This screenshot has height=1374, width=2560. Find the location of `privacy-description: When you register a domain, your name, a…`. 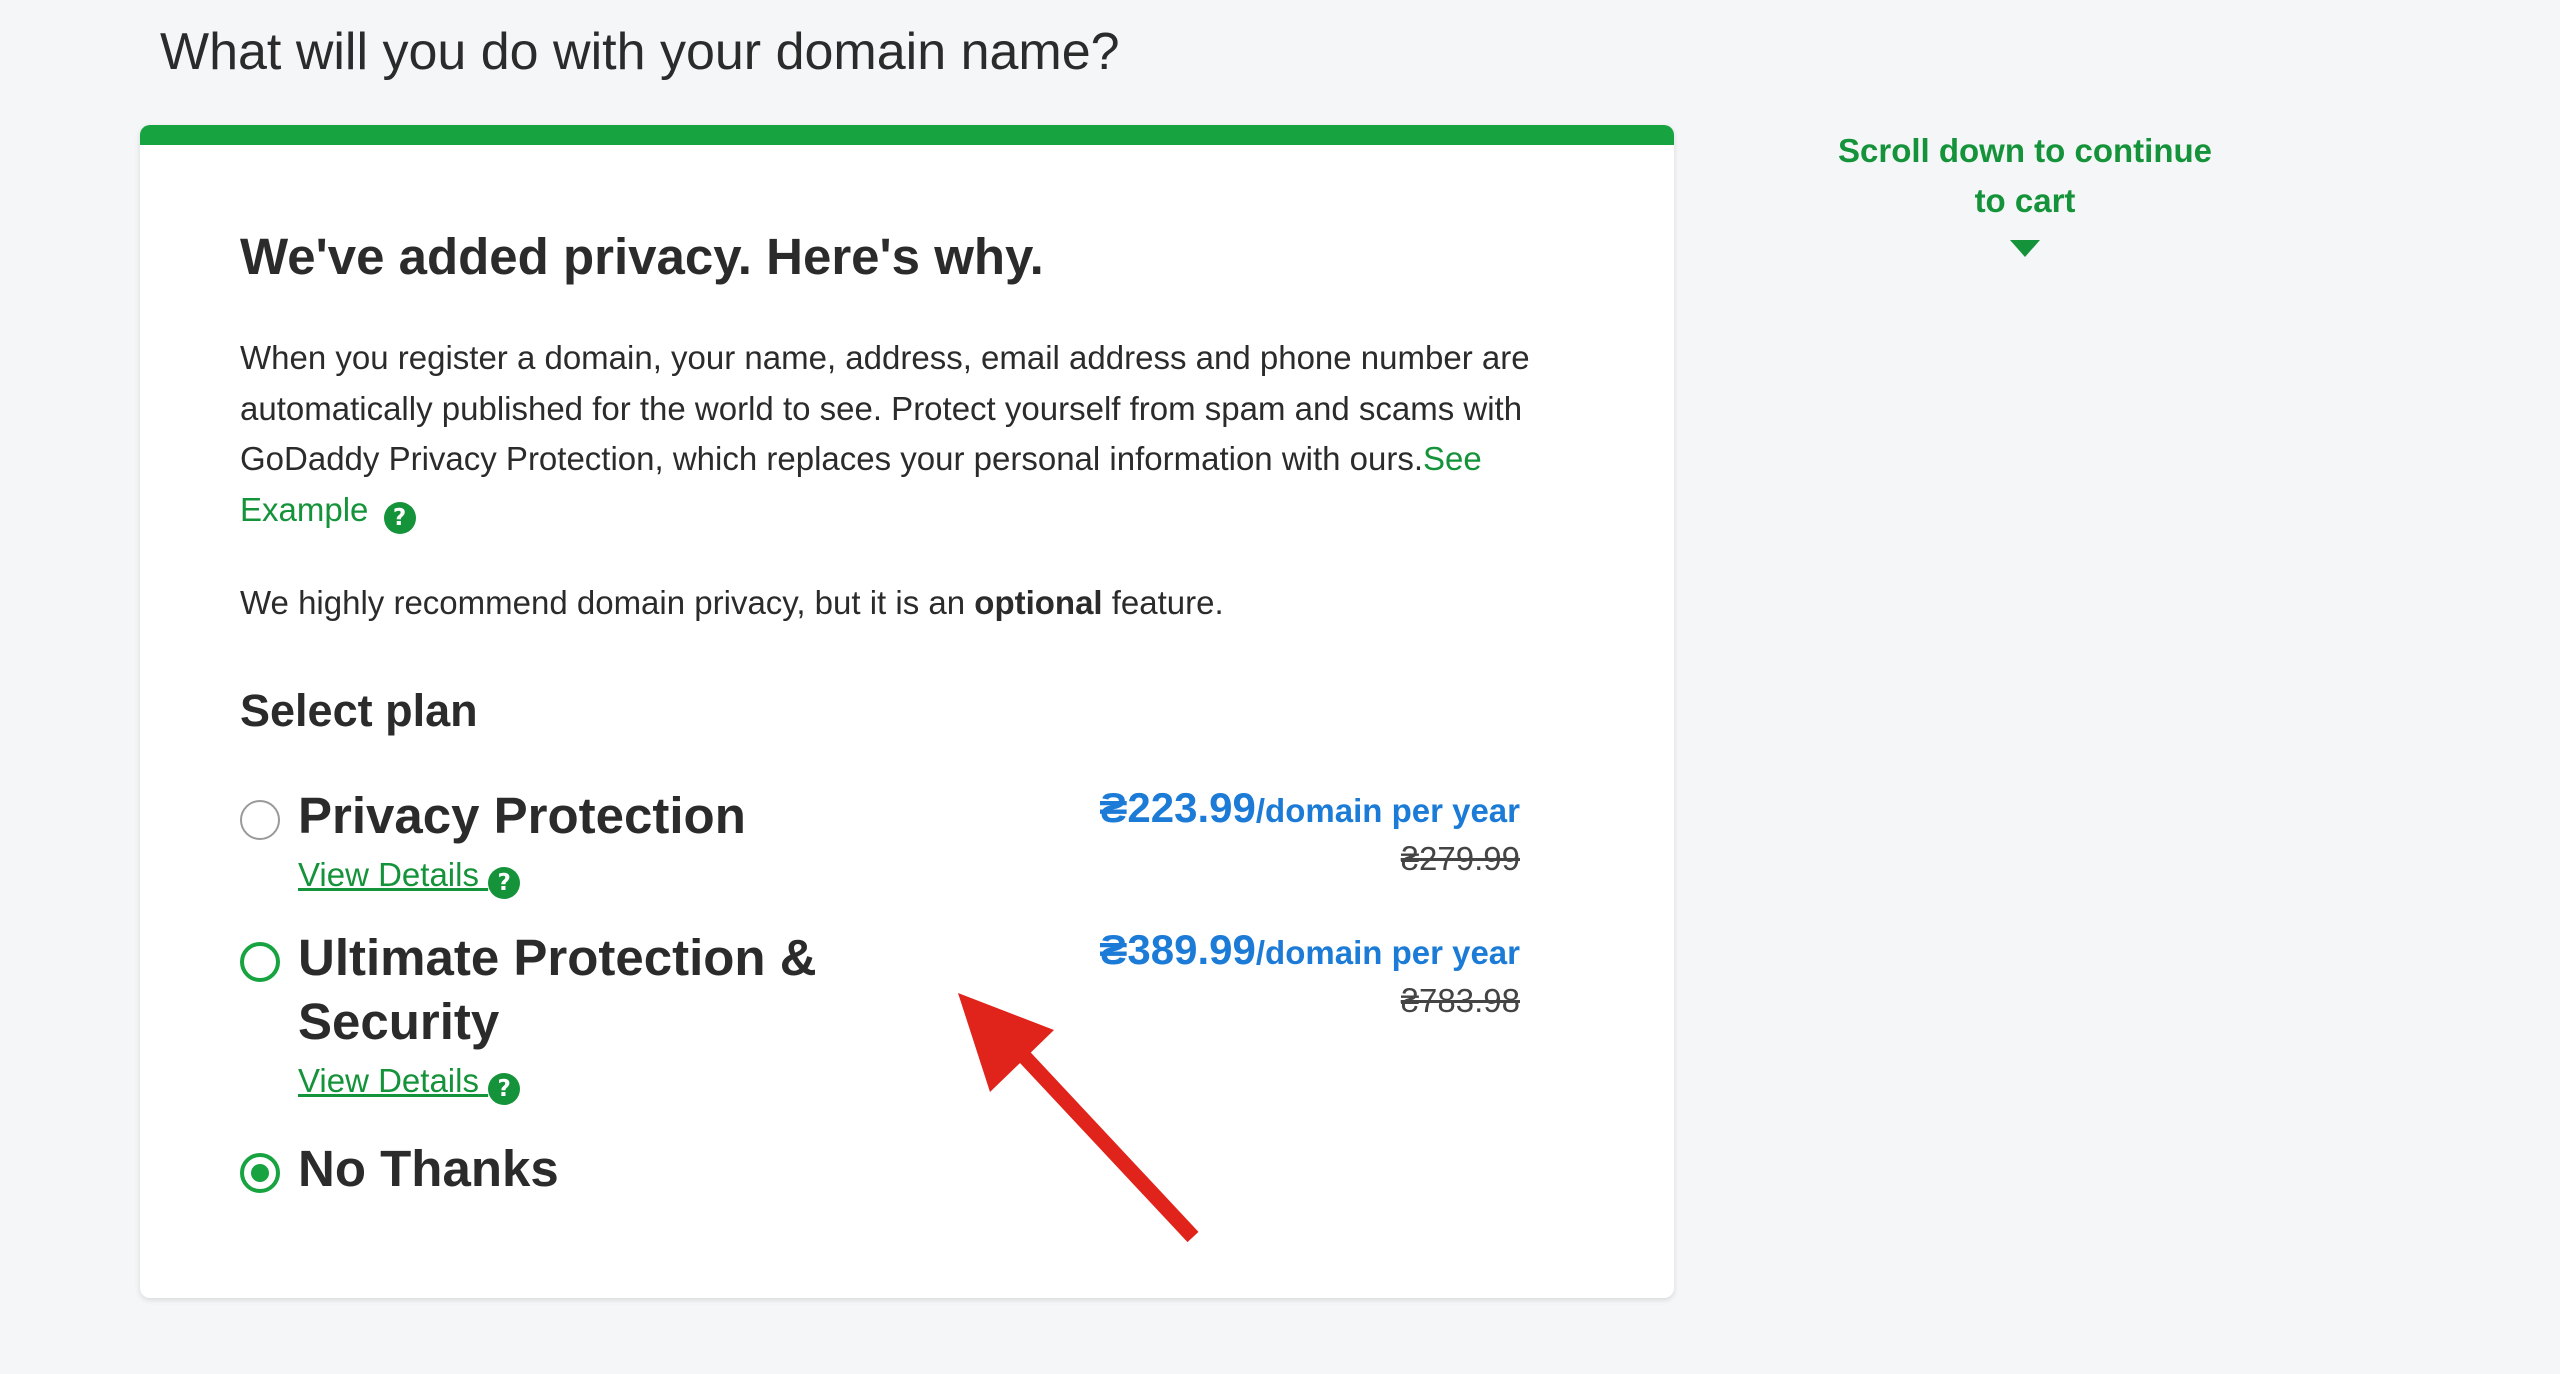

privacy-description: When you register a domain, your name, a… is located at coordinates (920, 434).